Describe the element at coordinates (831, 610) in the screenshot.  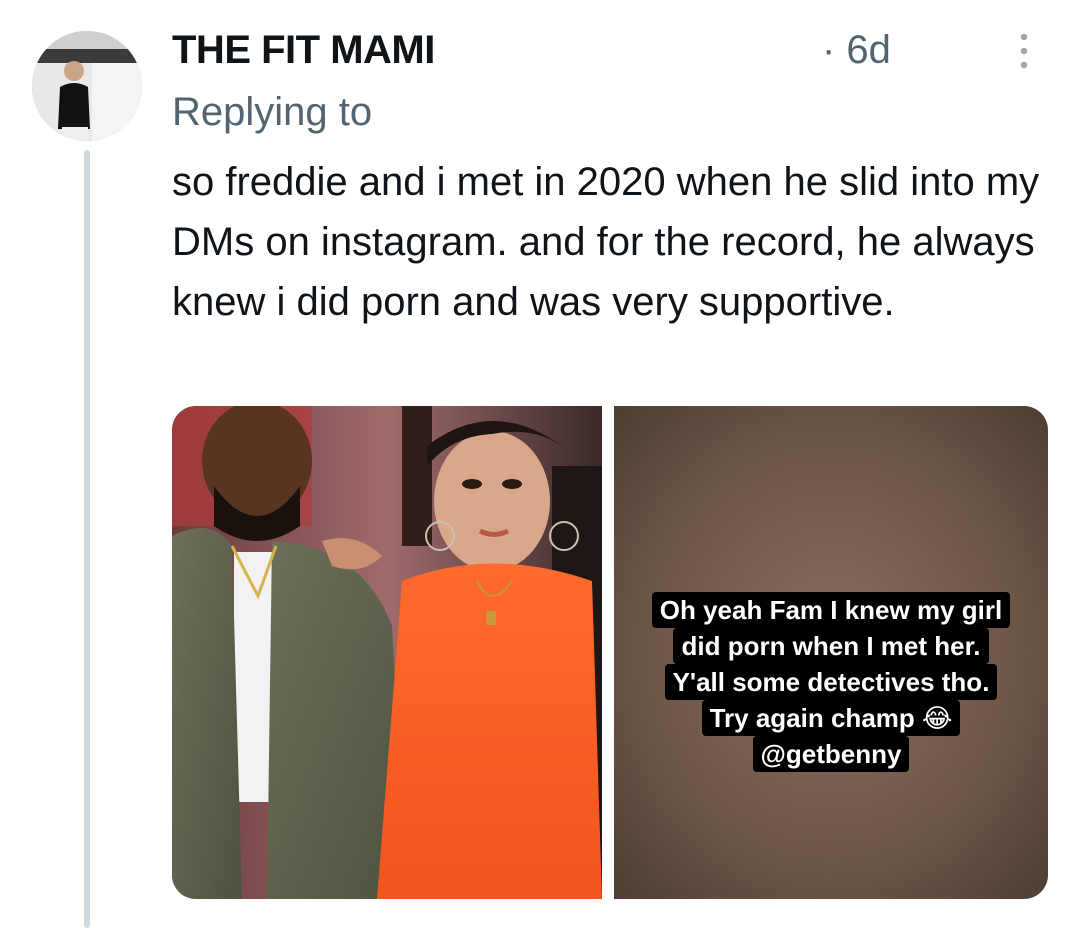
I see `story-caption-line: Oh yeah Fam I knew my girl` at that location.